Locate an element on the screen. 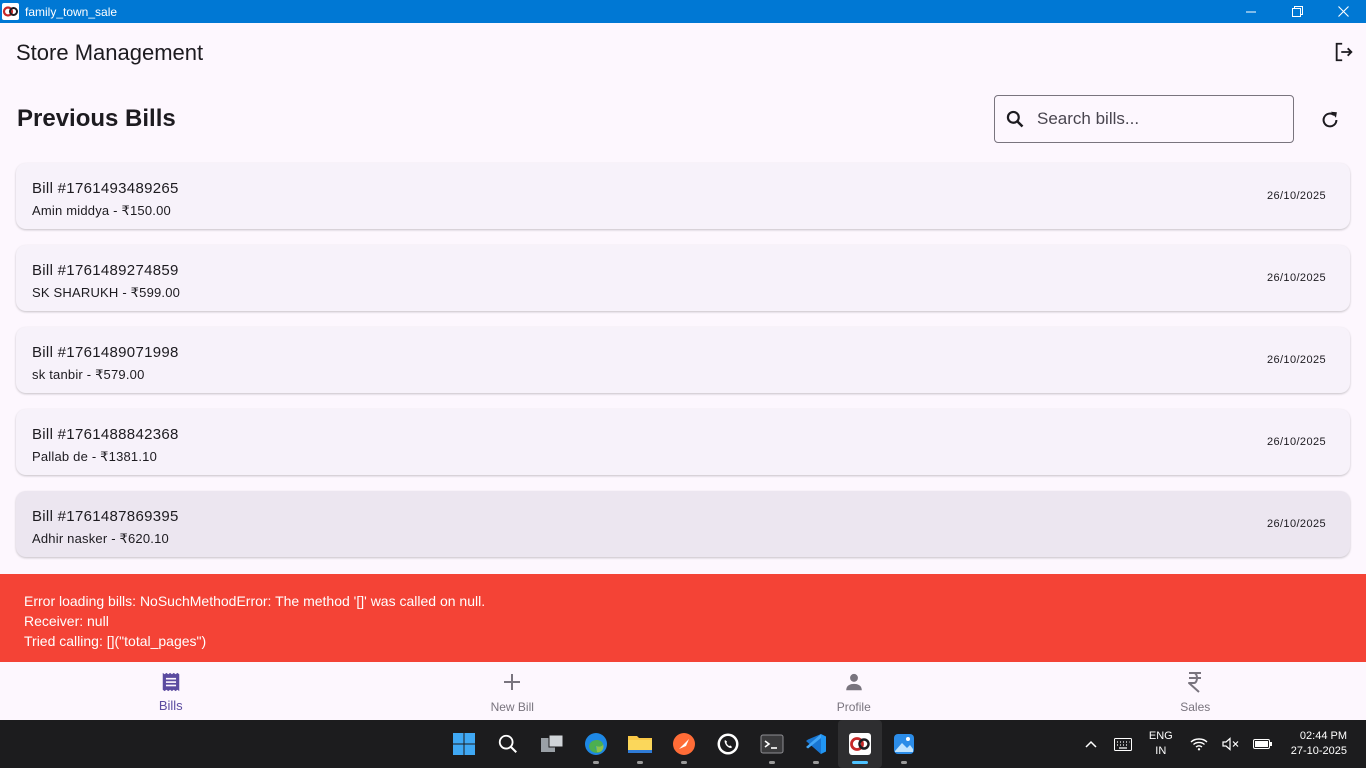 Image resolution: width=1366 pixels, height=768 pixels. taskbar-app-file-explorer is located at coordinates (640, 744).